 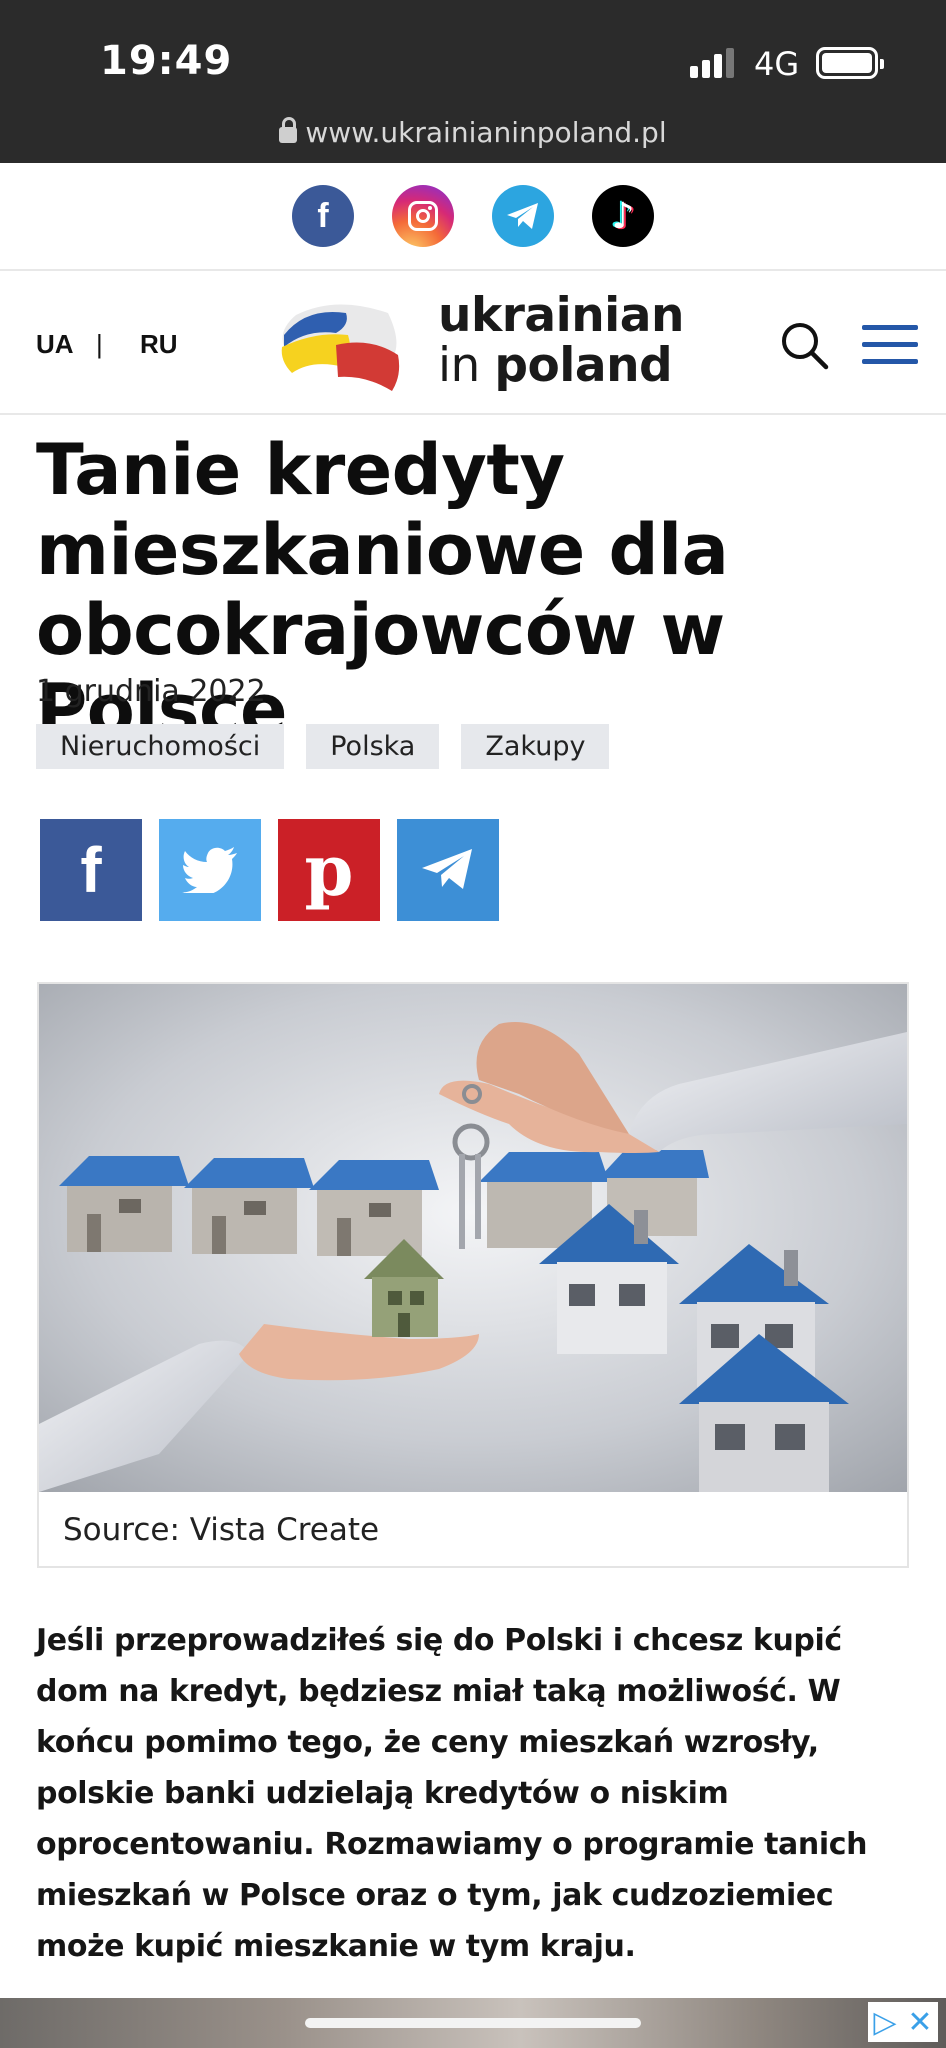 I want to click on status-bar: 19:49 4G www.ukrainianinpoland.pl, so click(x=473, y=81).